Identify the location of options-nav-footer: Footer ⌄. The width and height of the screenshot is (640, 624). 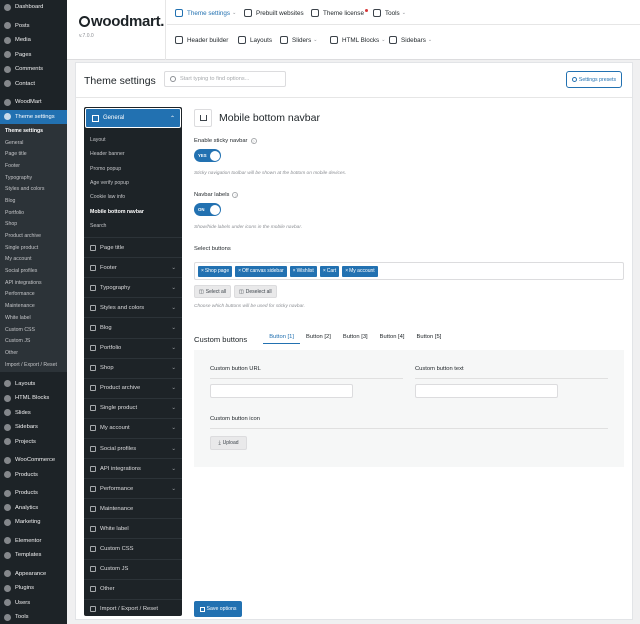
(133, 267).